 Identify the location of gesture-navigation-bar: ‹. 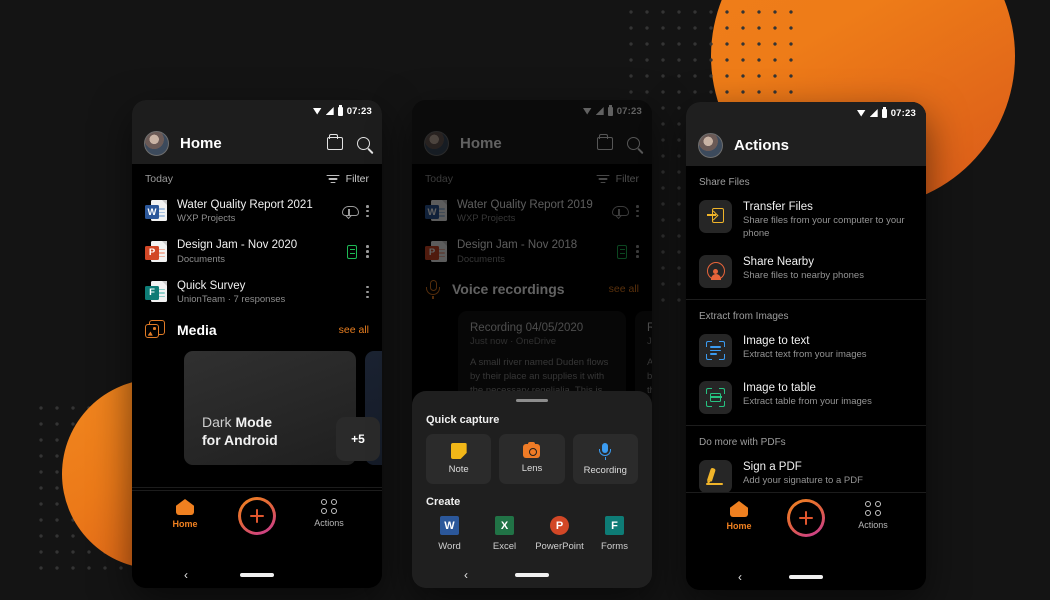
(532, 575).